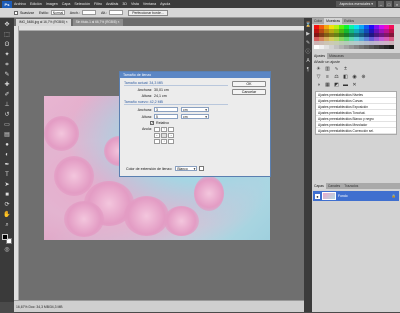 Image resolution: width=400 pixels, height=313 pixels. Describe the element at coordinates (7, 215) in the screenshot. I see `hand-tool-icon: ✋` at that location.